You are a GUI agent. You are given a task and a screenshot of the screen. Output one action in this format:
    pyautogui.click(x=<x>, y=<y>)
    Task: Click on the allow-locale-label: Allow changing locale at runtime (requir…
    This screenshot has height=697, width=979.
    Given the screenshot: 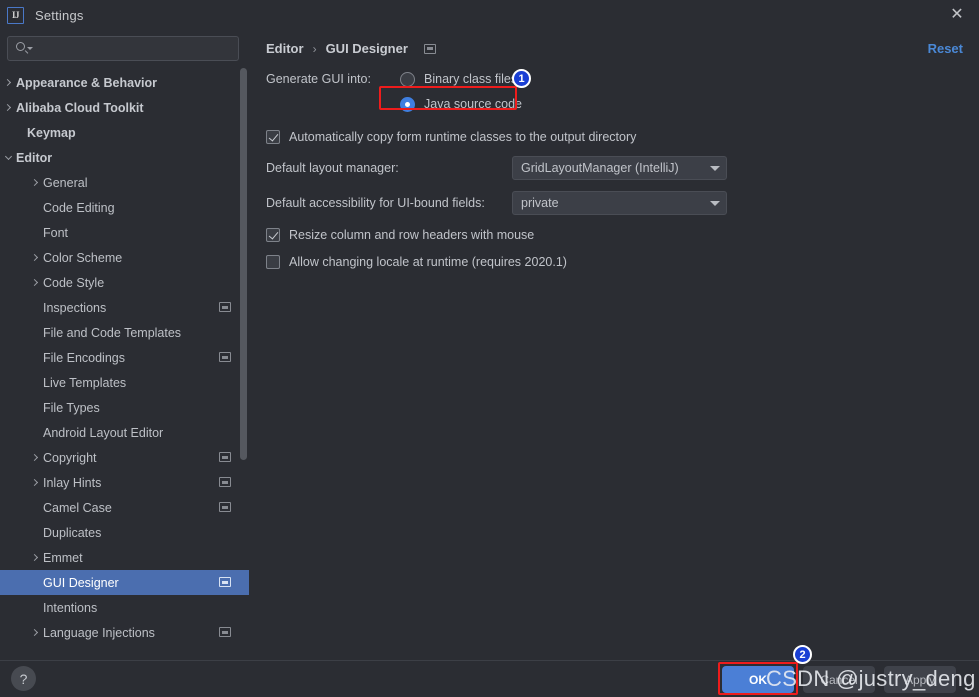 What is the action you would take?
    pyautogui.click(x=428, y=262)
    